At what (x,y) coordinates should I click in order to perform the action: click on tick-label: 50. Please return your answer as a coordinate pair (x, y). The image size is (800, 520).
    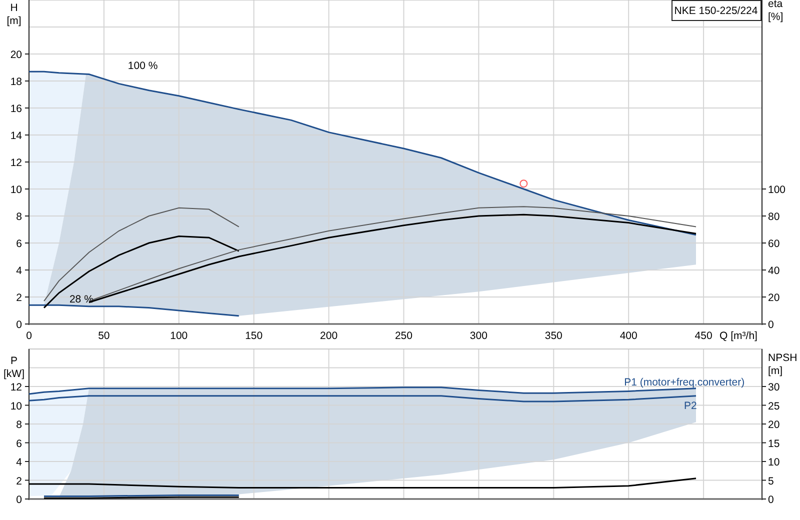
    Looking at the image, I should click on (104, 336).